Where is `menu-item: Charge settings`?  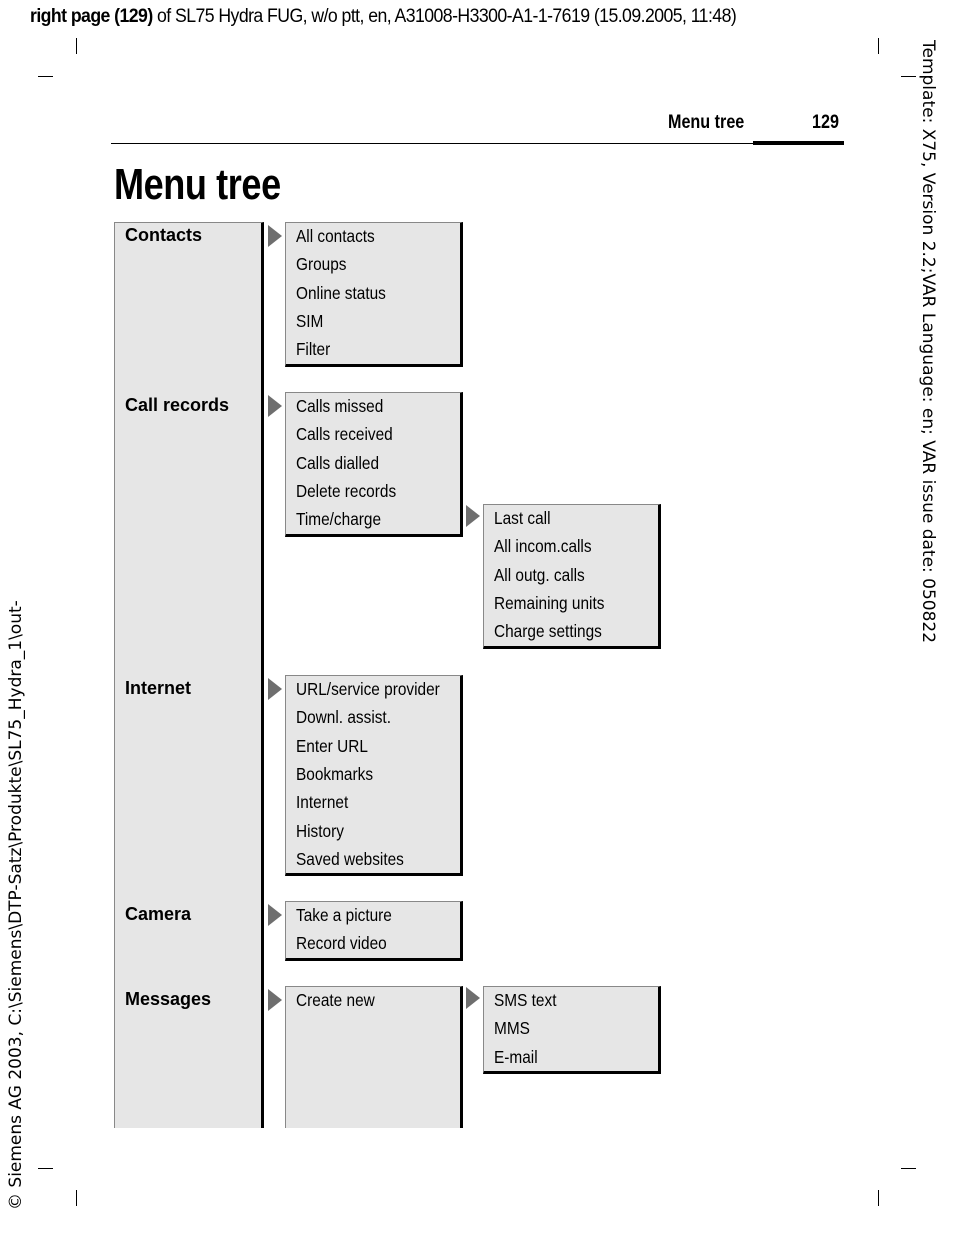
menu-item: Charge settings is located at coordinates (548, 631).